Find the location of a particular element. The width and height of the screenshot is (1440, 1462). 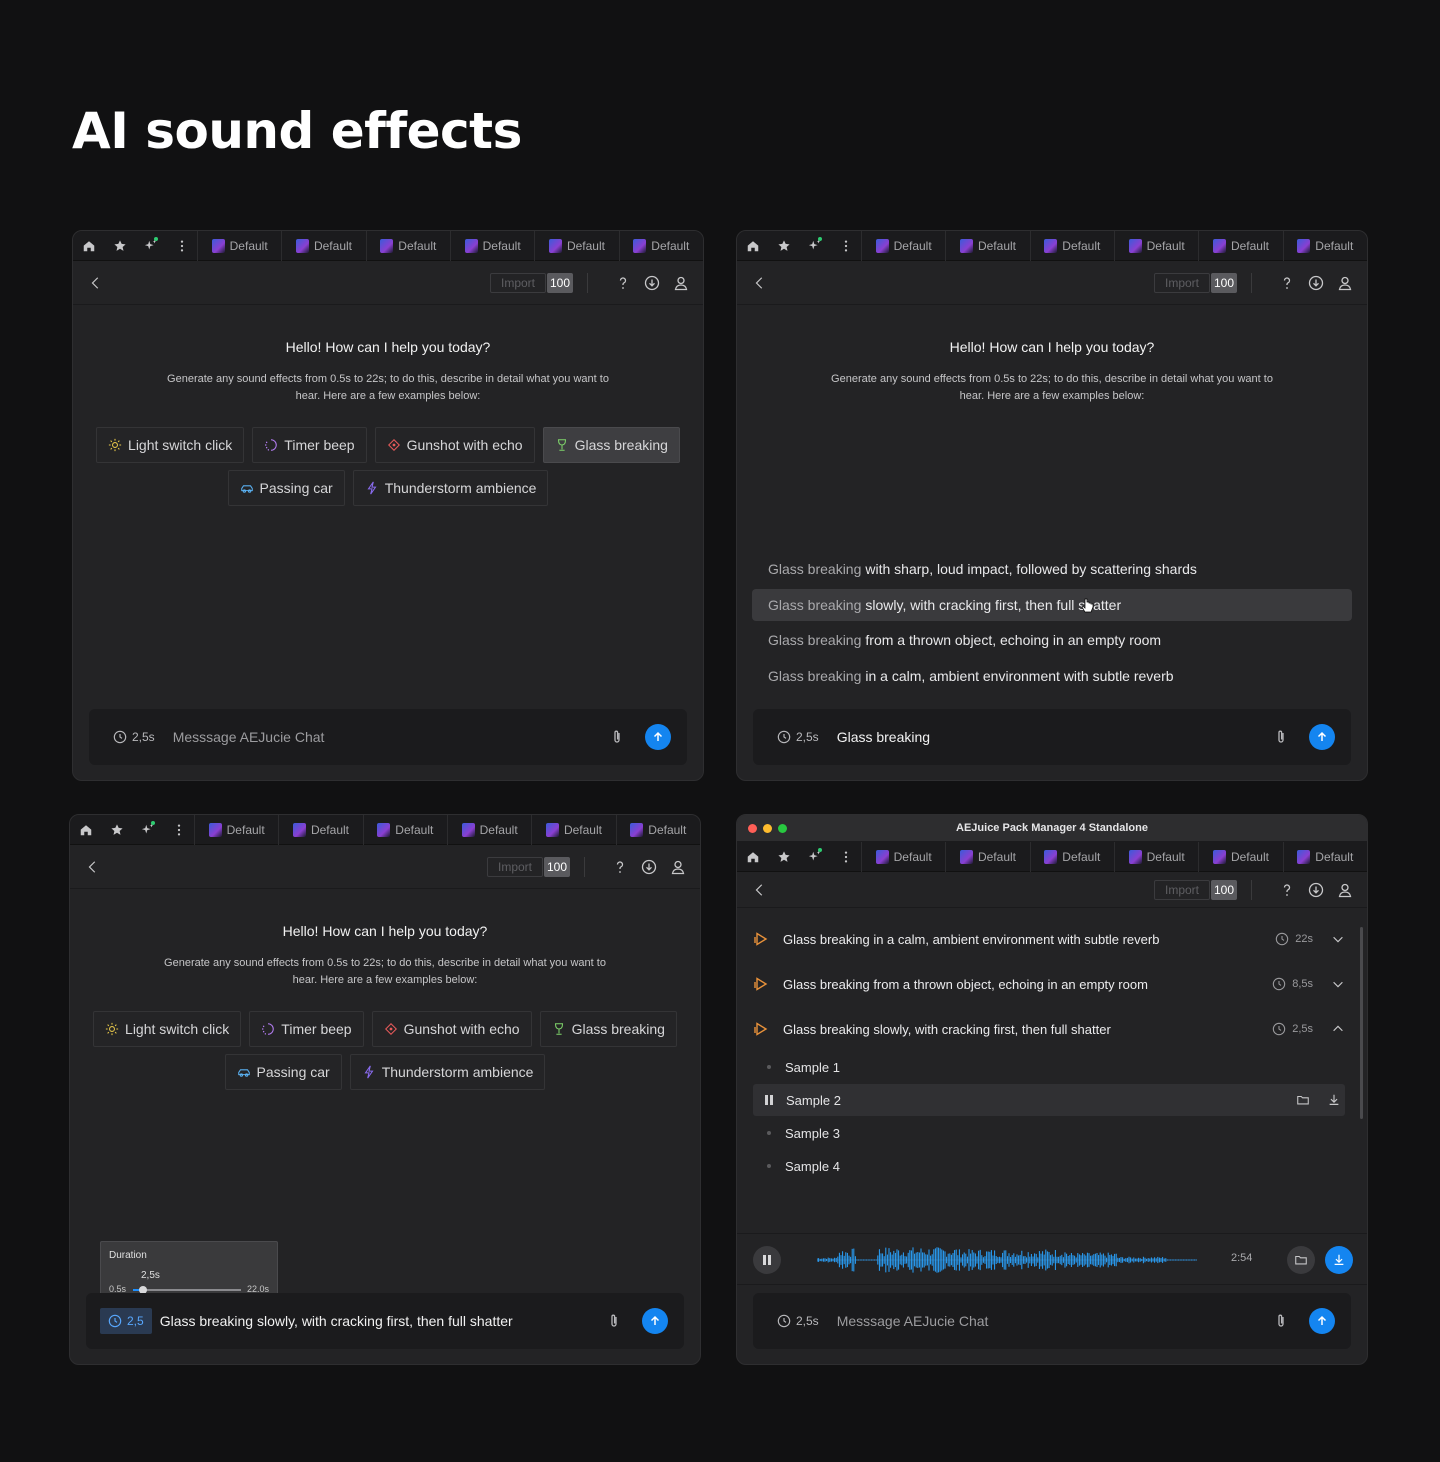

sample-item: Sample 4 is located at coordinates (1049, 1166).